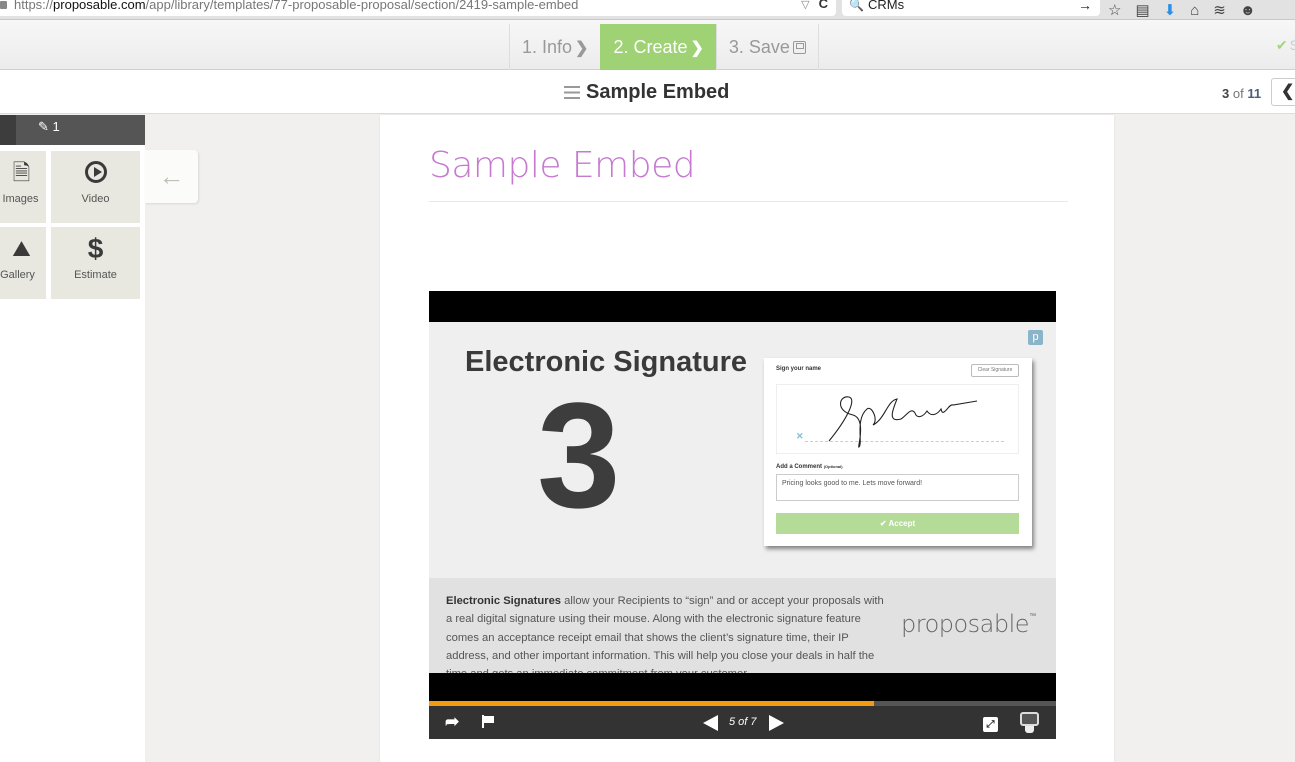 Image resolution: width=1295 pixels, height=762 pixels. Describe the element at coordinates (799, 467) in the screenshot. I see `comment-label-text: Add a Comment` at that location.